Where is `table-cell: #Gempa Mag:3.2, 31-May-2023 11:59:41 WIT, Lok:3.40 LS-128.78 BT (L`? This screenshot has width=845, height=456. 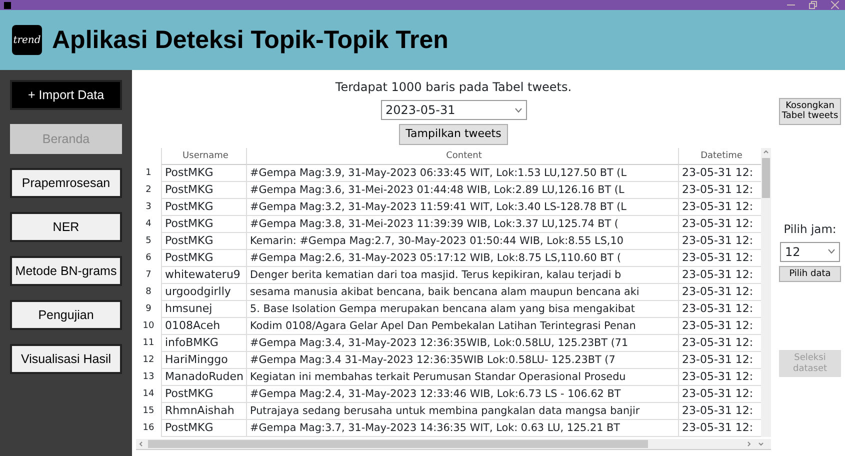
table-cell: #Gempa Mag:3.2, 31-May-2023 11:59:41 WIT, Lok:3.40 LS-128.78 BT (L is located at coordinates (462, 207).